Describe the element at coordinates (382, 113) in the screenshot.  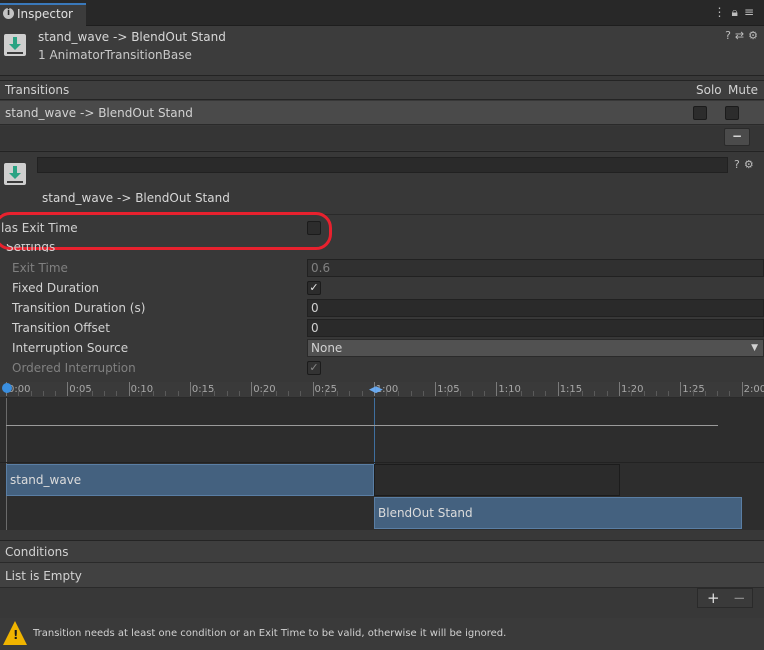
I see `transition-row: stand_wave -> BlendOut Stand` at that location.